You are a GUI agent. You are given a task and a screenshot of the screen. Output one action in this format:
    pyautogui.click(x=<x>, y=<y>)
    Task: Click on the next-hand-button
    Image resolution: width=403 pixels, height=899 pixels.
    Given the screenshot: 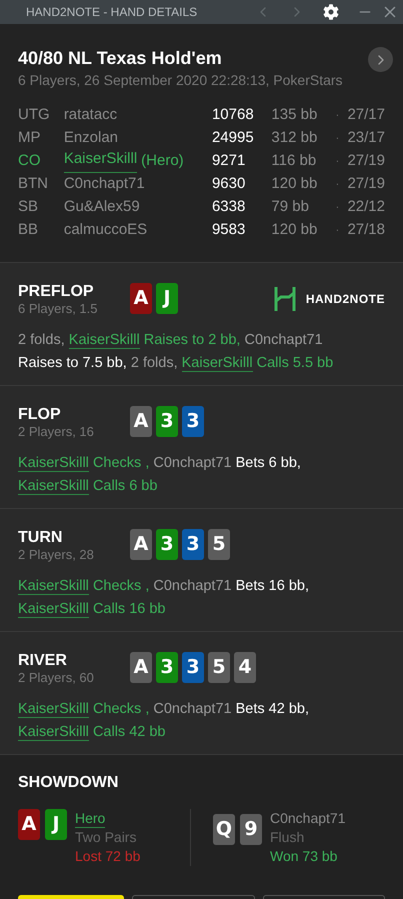 What is the action you would take?
    pyautogui.click(x=380, y=59)
    